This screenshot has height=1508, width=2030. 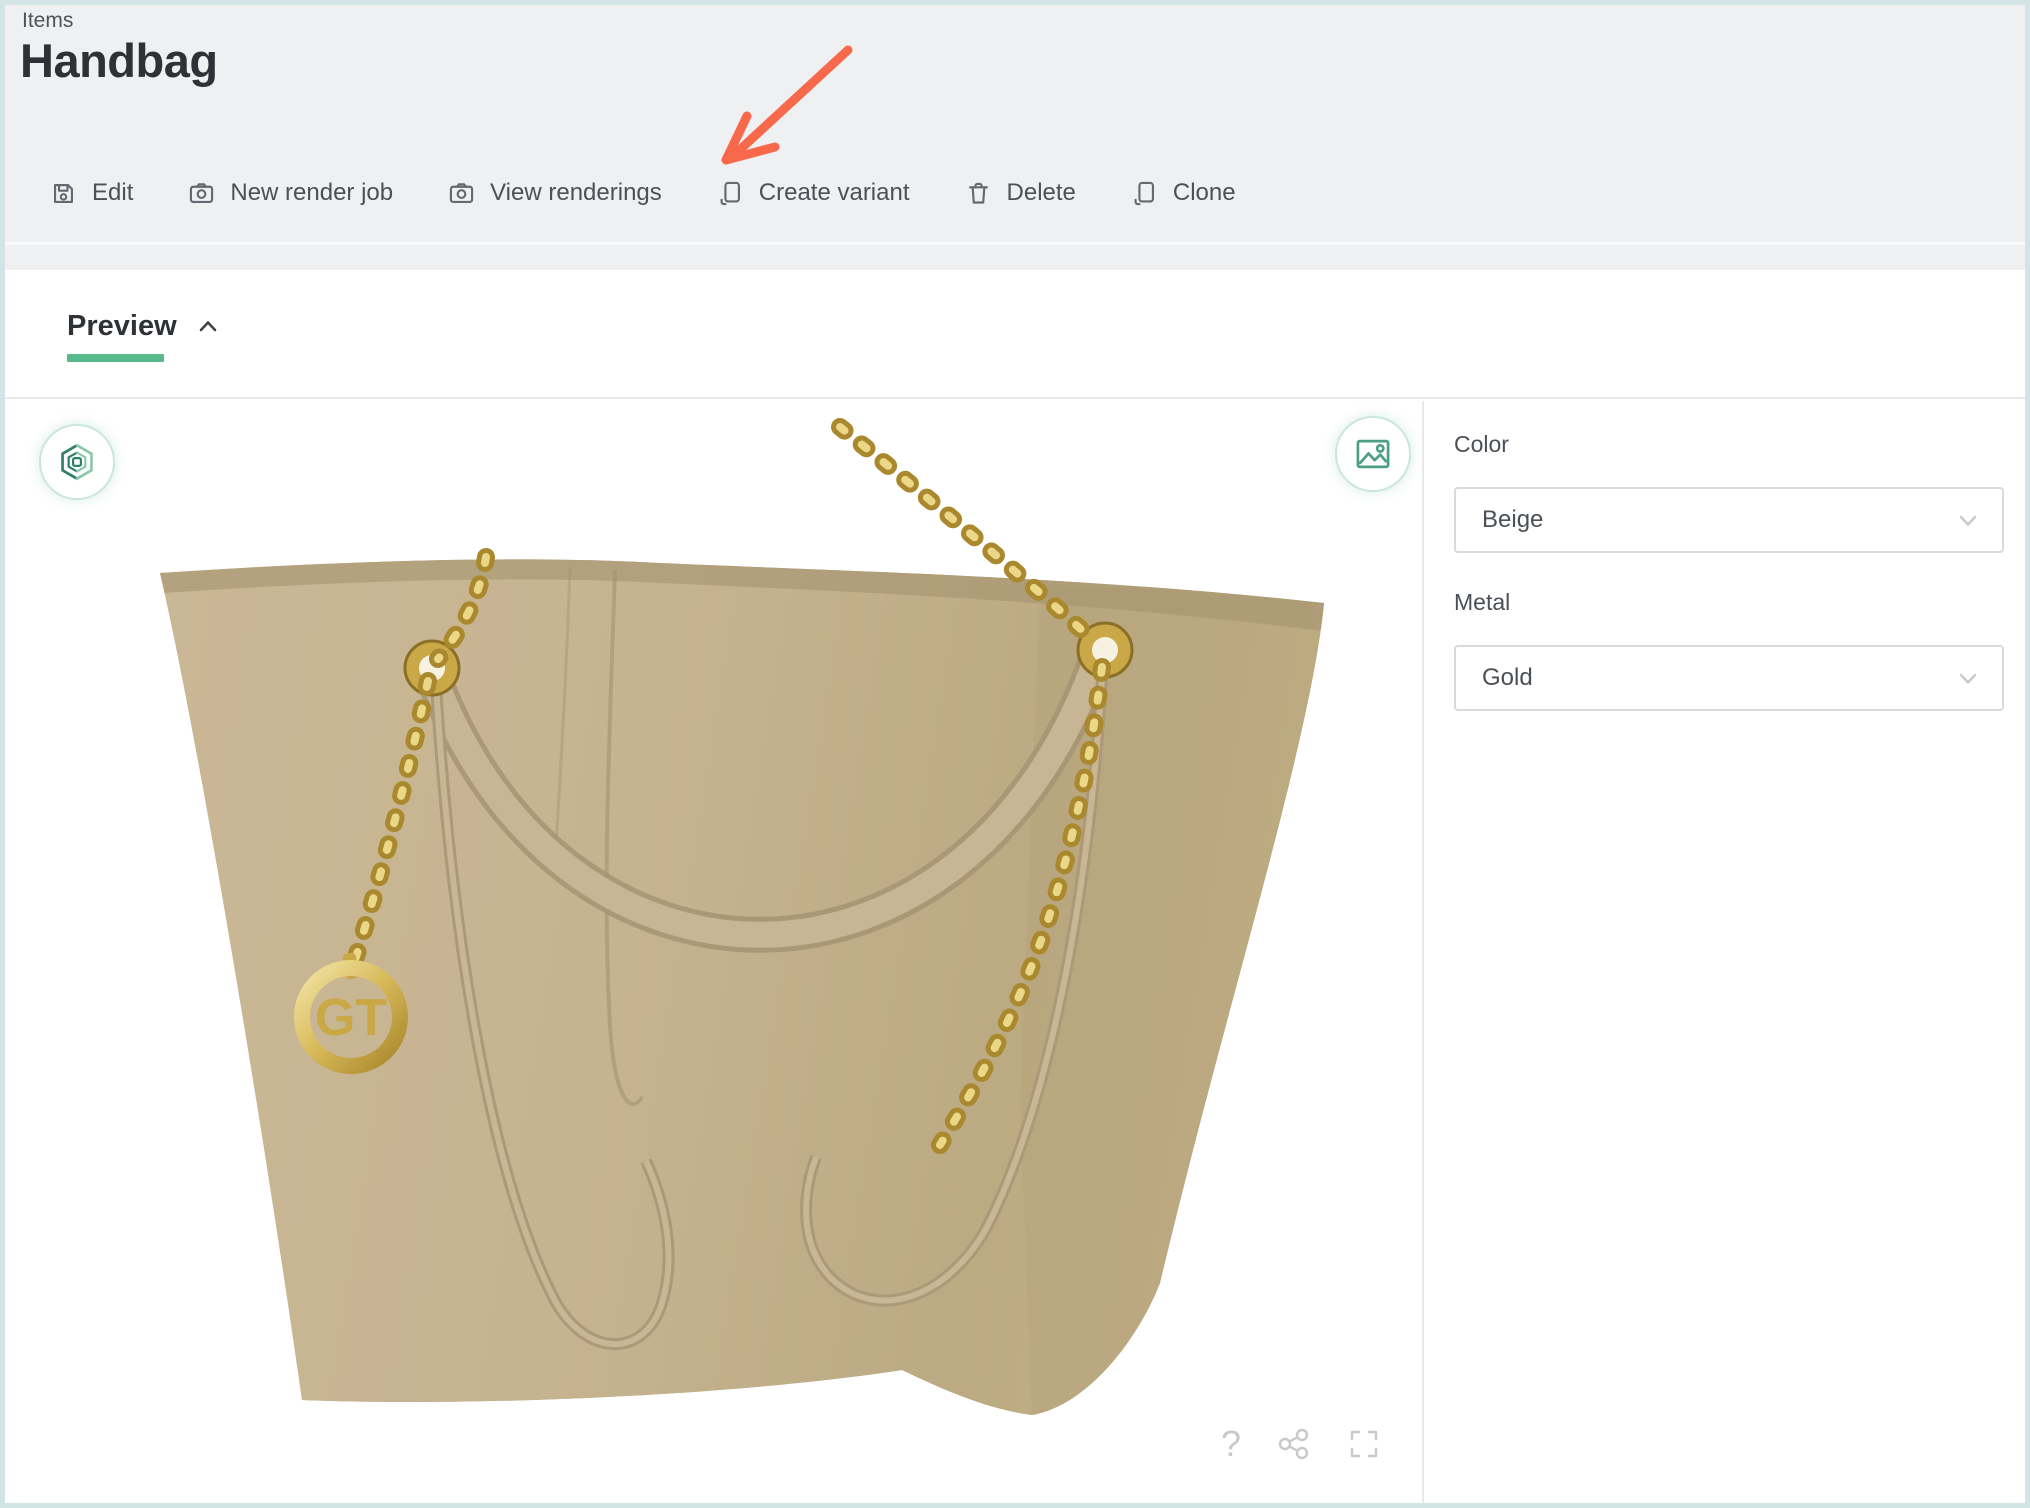 I want to click on toolbar-label: Delete, so click(x=1041, y=192).